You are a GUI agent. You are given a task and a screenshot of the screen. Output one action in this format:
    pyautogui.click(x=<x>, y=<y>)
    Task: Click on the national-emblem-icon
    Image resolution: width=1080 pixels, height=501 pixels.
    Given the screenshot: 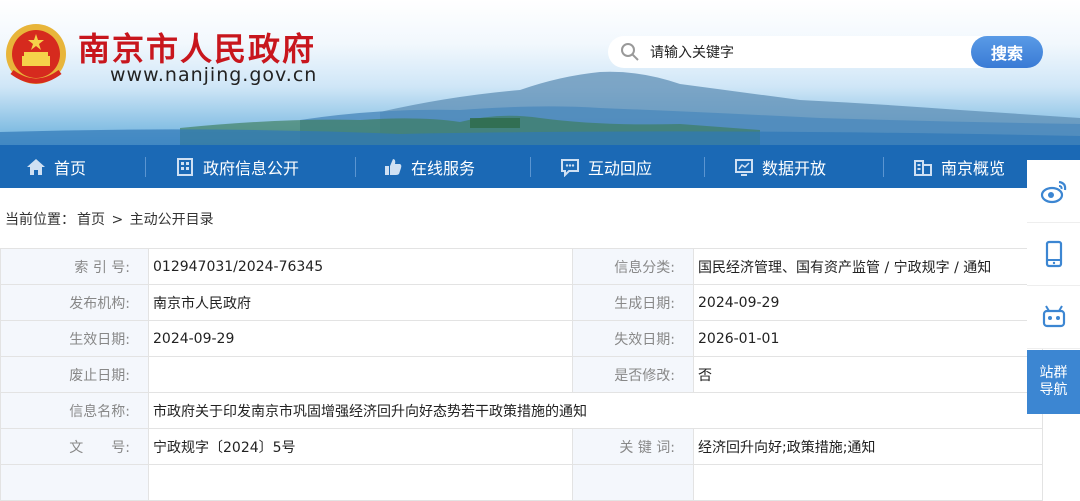 What is the action you would take?
    pyautogui.click(x=36, y=54)
    